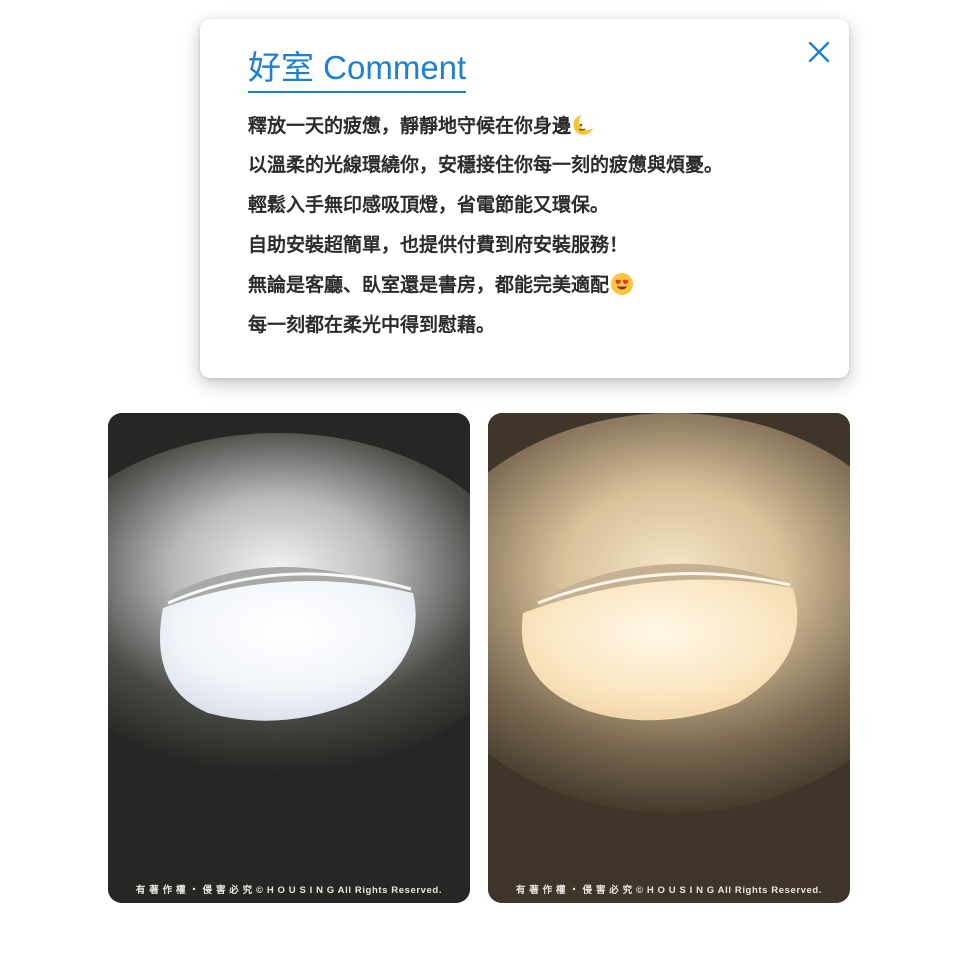  What do you see at coordinates (372, 325) in the screenshot?
I see `comment-line-6: 每一刻都在柔光中得到慰藉。` at bounding box center [372, 325].